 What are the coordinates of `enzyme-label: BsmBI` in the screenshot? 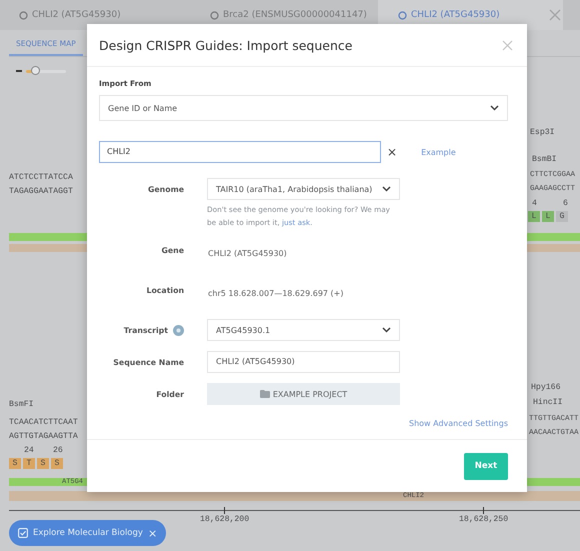 It's located at (544, 159).